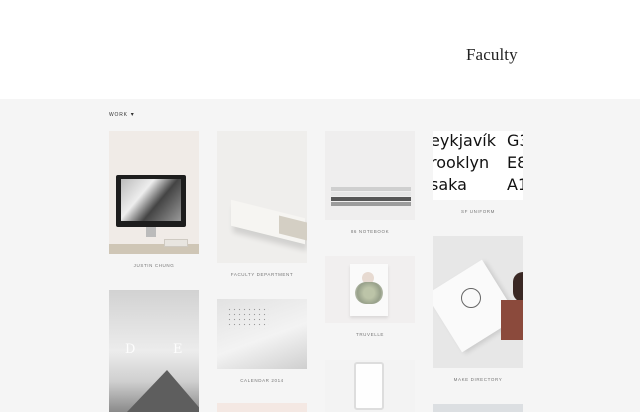 This screenshot has height=412, width=640. I want to click on project-caption: SF UNIFORM, so click(478, 211).